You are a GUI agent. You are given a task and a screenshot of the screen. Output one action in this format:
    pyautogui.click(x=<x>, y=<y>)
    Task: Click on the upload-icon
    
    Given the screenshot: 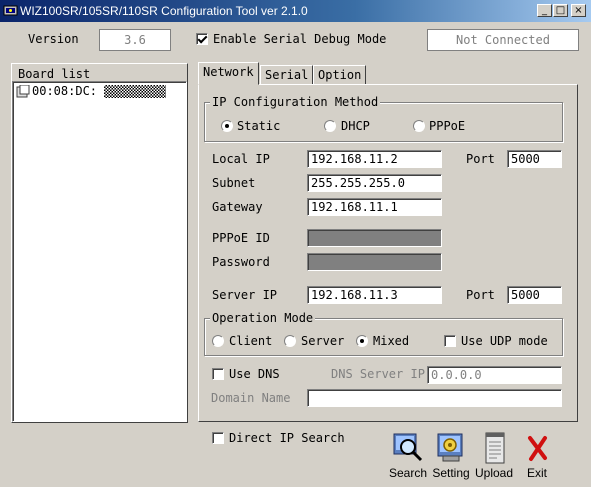 What is the action you would take?
    pyautogui.click(x=495, y=448)
    